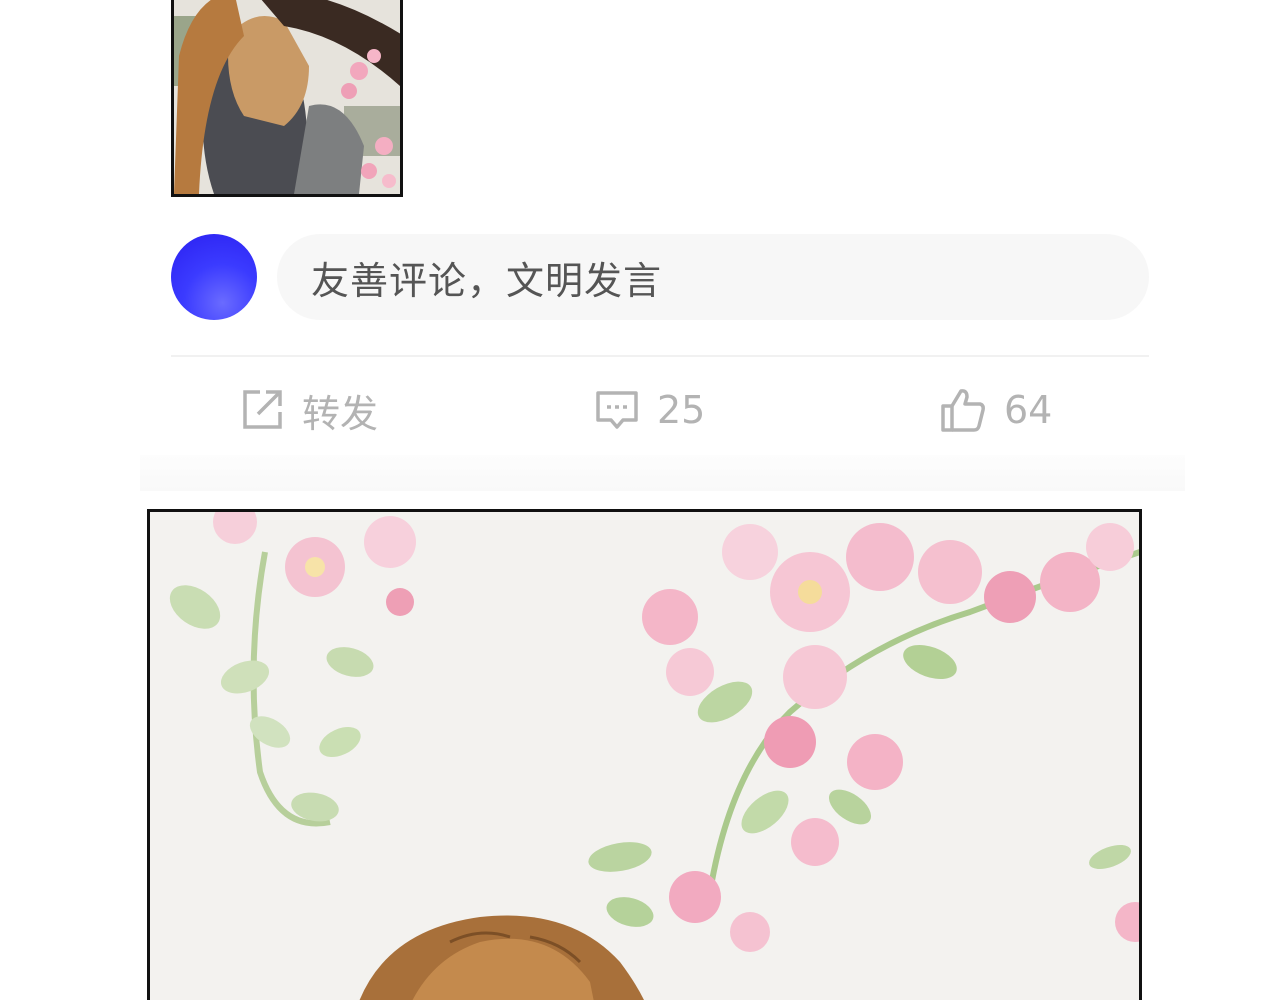 Image resolution: width=1280 pixels, height=1000 pixels. What do you see at coordinates (660, 356) in the screenshot?
I see `divider` at bounding box center [660, 356].